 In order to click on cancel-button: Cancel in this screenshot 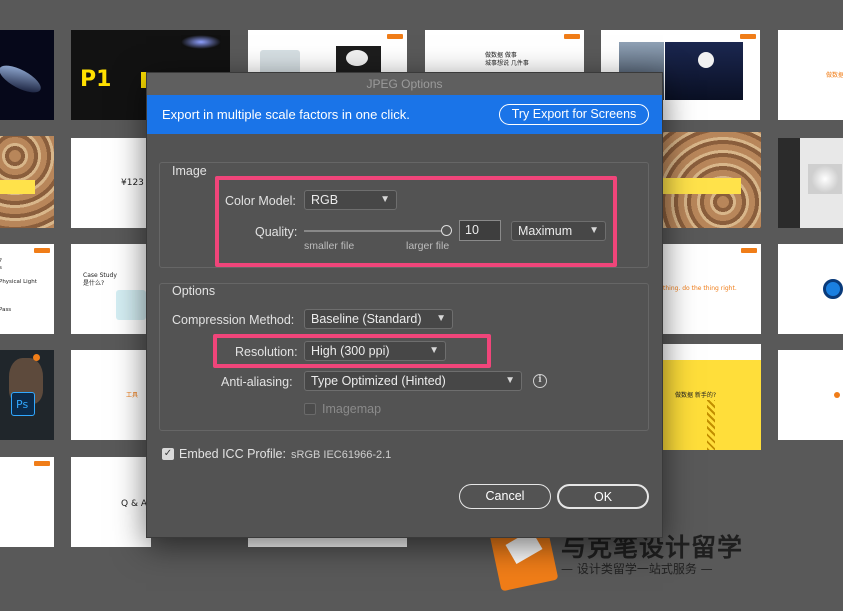, I will do `click(505, 496)`.